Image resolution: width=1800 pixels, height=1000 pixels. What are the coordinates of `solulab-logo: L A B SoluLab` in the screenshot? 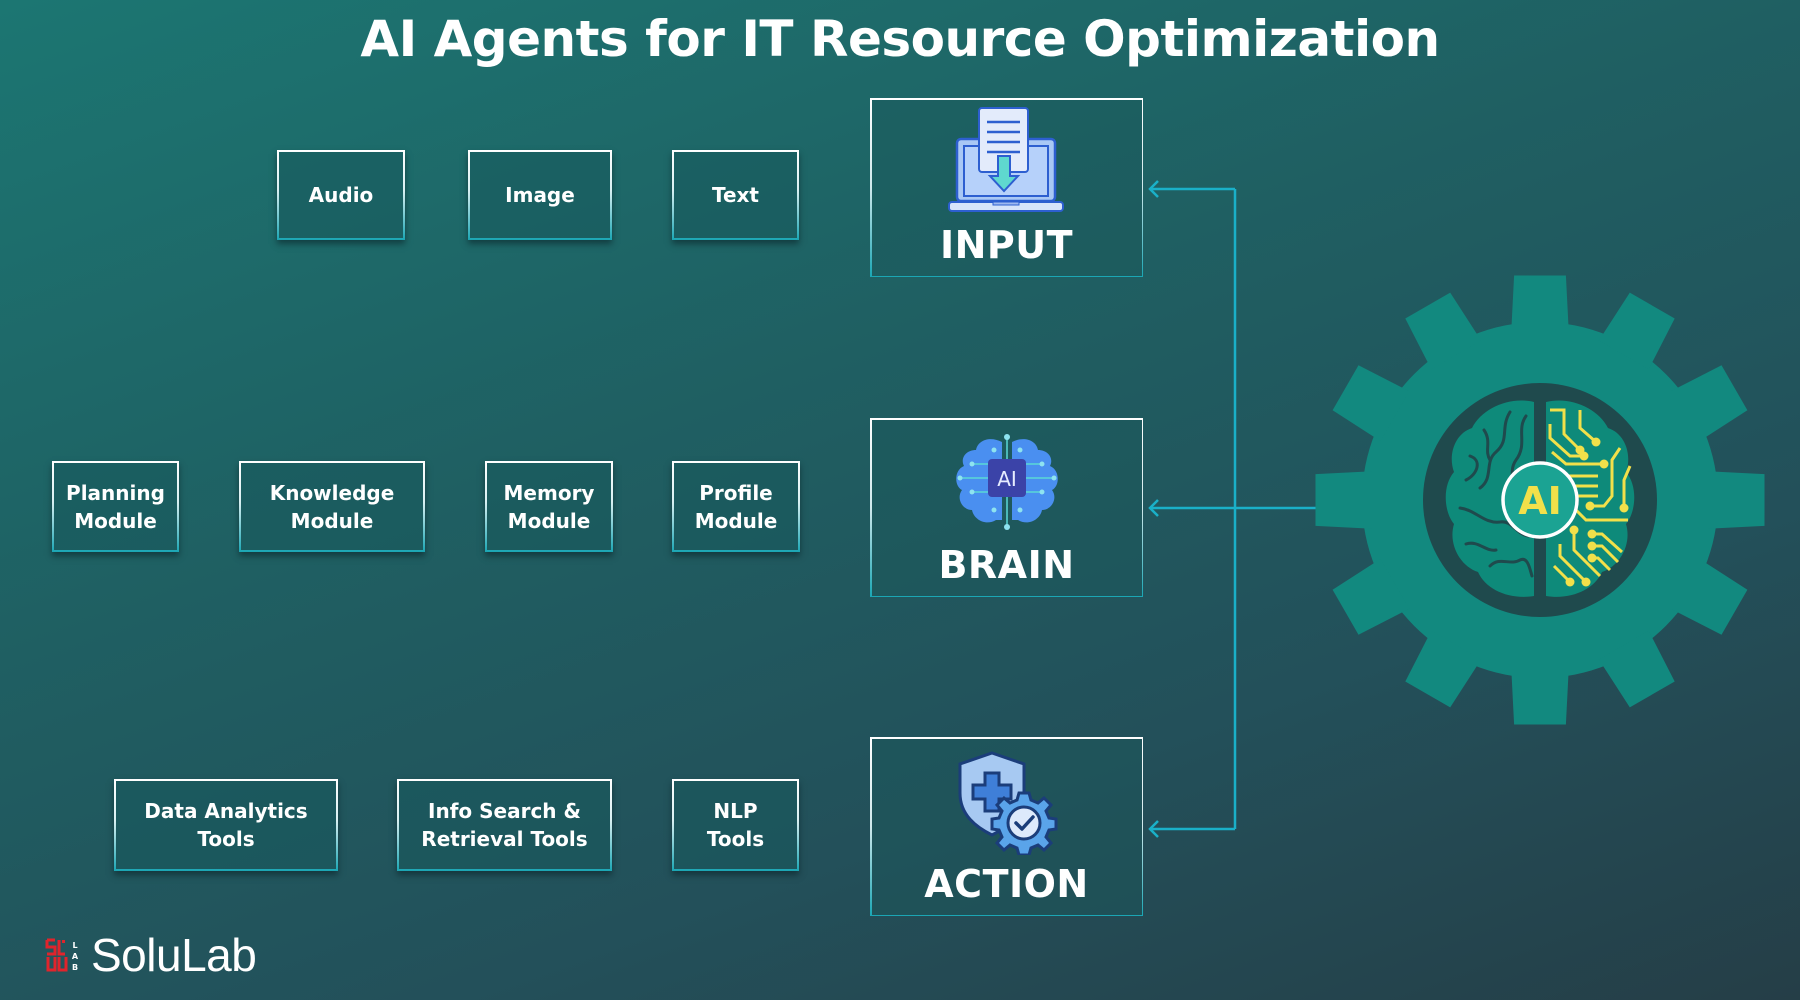 It's located at (151, 955).